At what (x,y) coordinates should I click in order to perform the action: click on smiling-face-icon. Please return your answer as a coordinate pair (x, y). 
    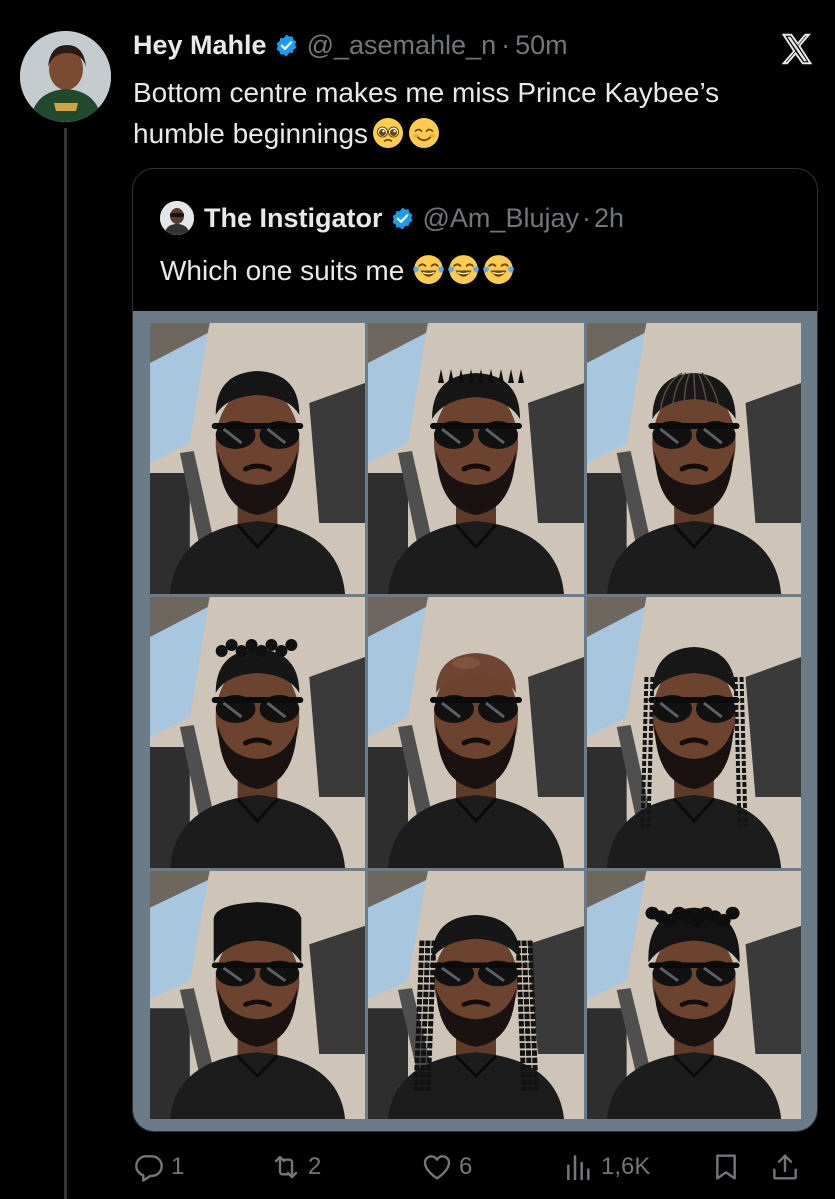
    Looking at the image, I should click on (424, 133).